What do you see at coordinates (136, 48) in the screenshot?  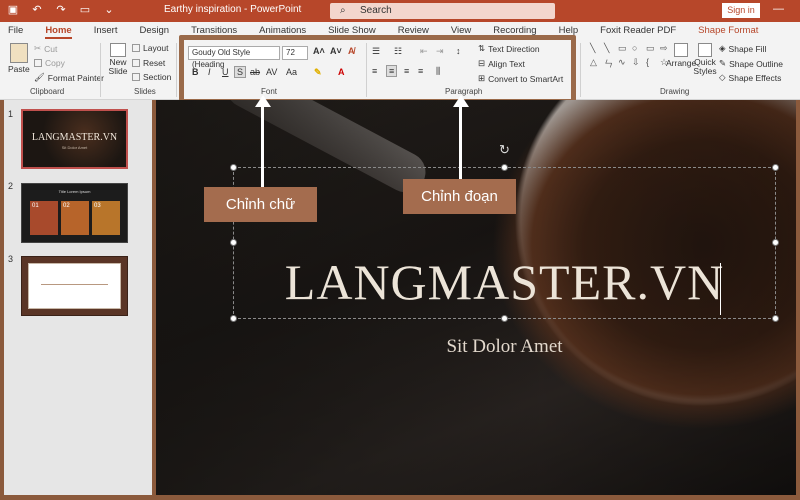 I see `layout-icon` at bounding box center [136, 48].